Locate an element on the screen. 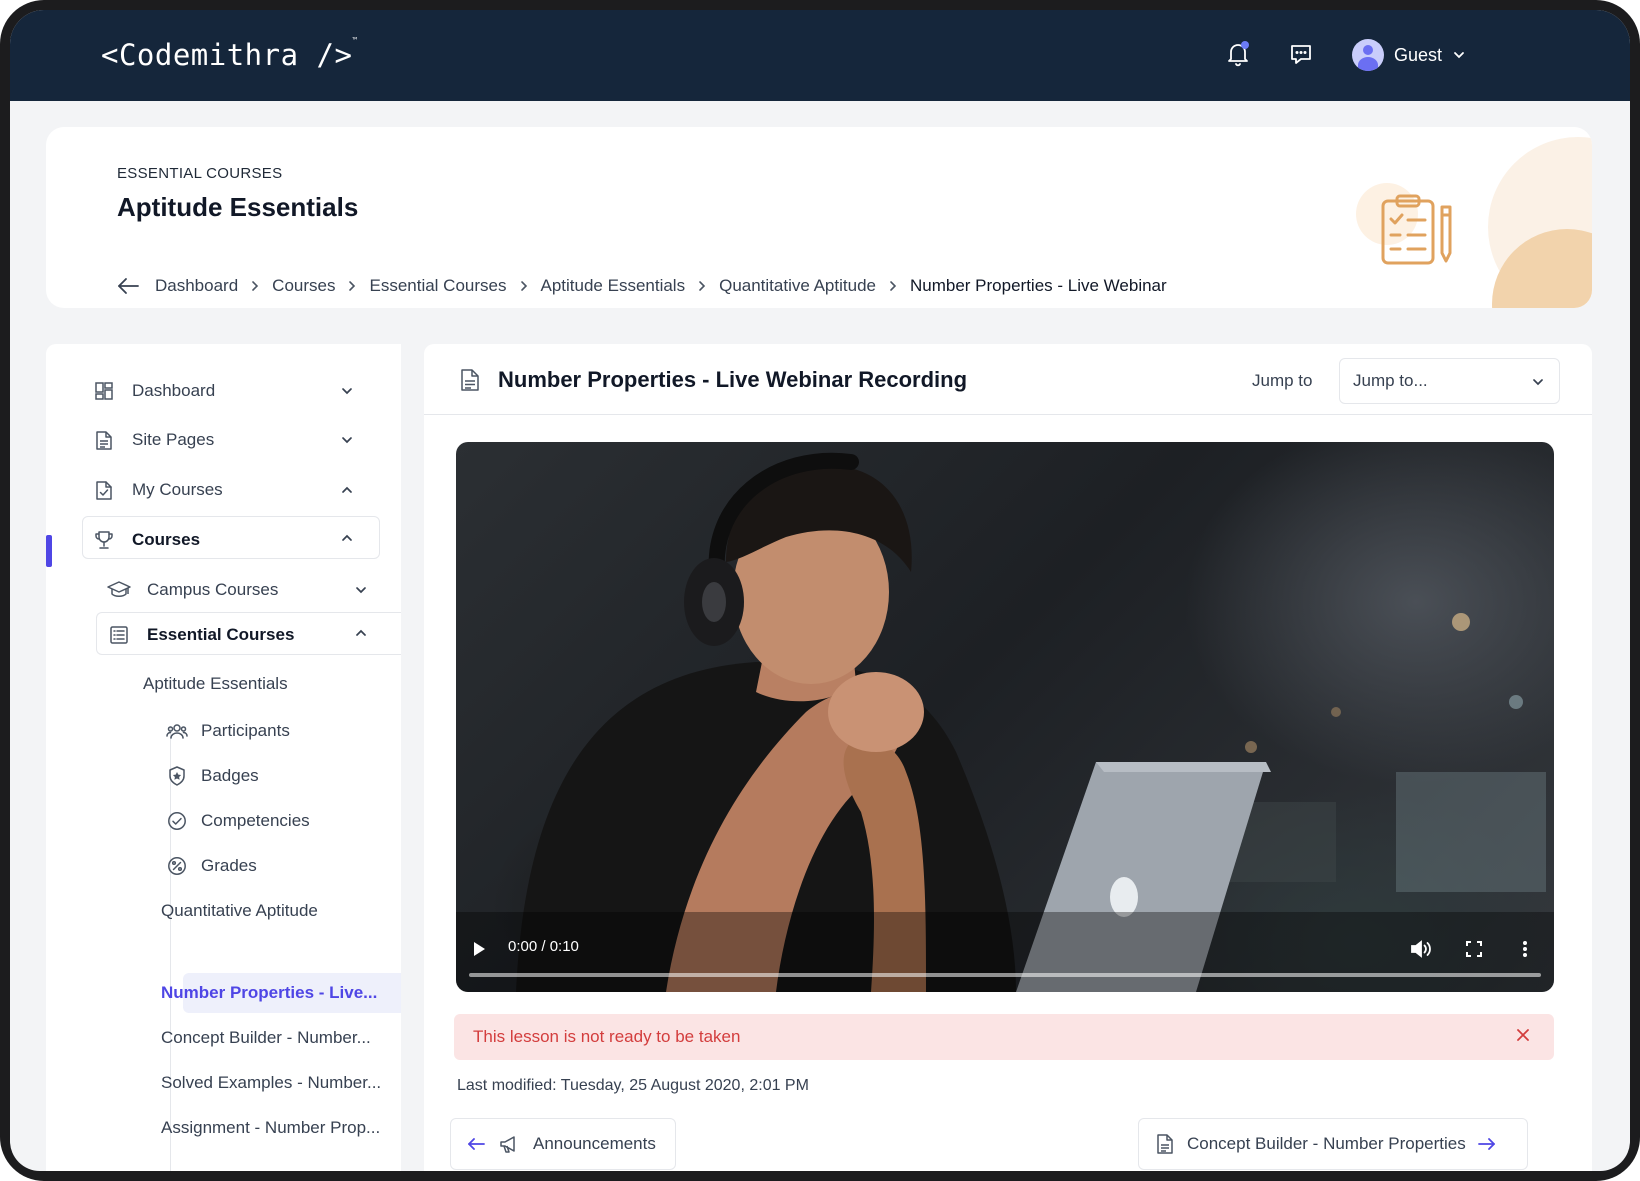 The width and height of the screenshot is (1640, 1181). sidebar-link-competencies: Competencies is located at coordinates (238, 821).